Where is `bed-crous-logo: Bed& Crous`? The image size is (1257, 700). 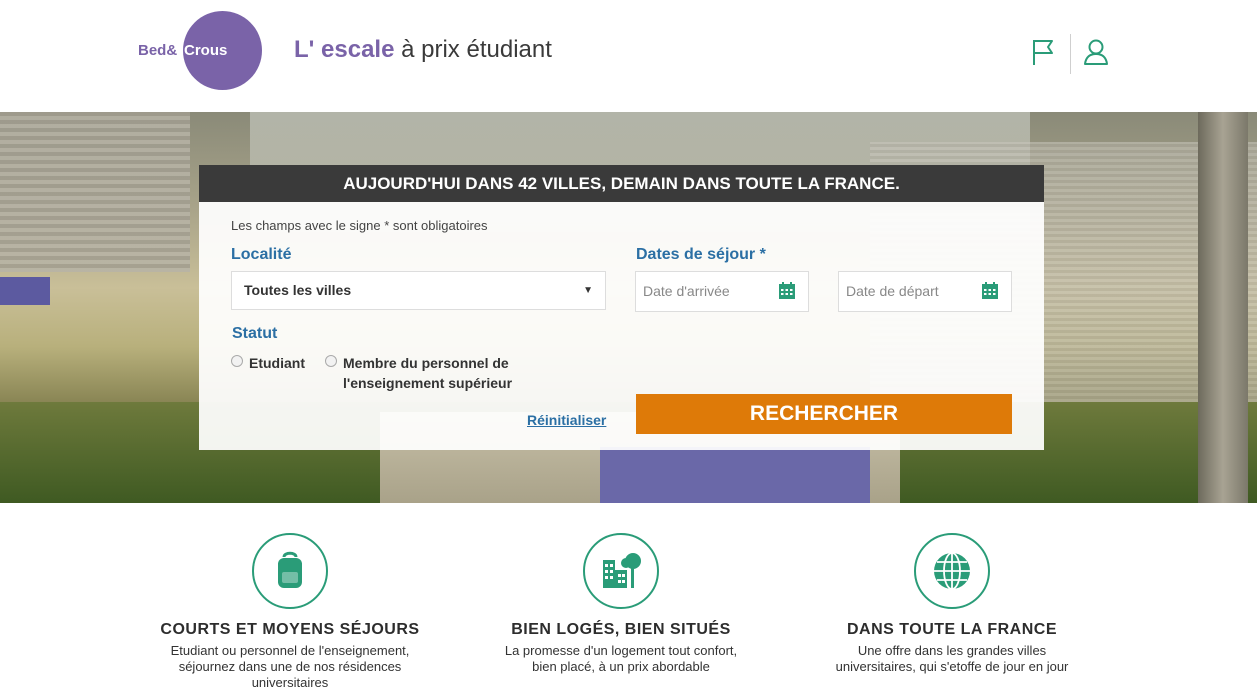
bed-crous-logo: Bed& Crous is located at coordinates (200, 51).